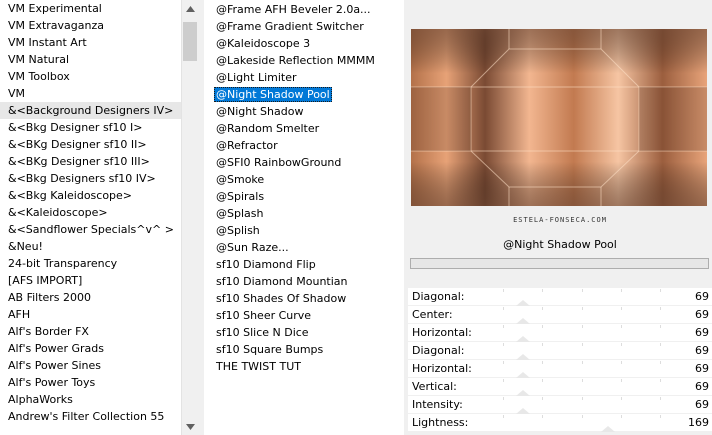  I want to click on parameter-row: Intensity: 69, so click(560, 405).